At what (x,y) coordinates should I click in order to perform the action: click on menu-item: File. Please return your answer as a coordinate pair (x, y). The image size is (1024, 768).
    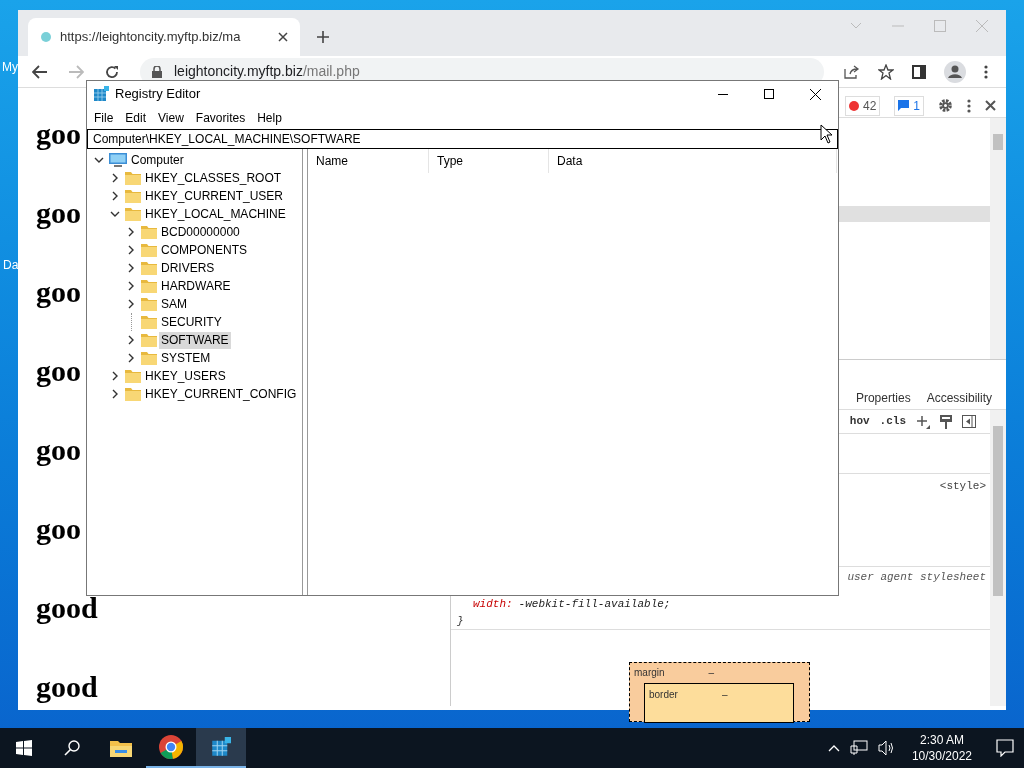
    Looking at the image, I should click on (104, 118).